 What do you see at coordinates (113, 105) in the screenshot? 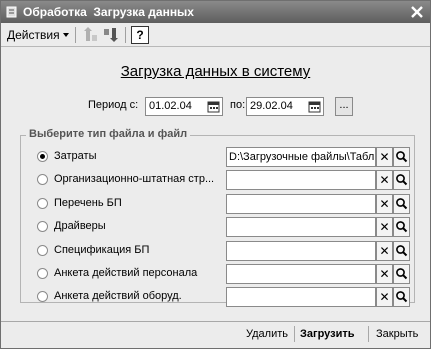
I see `period-from-label: Период с:` at bounding box center [113, 105].